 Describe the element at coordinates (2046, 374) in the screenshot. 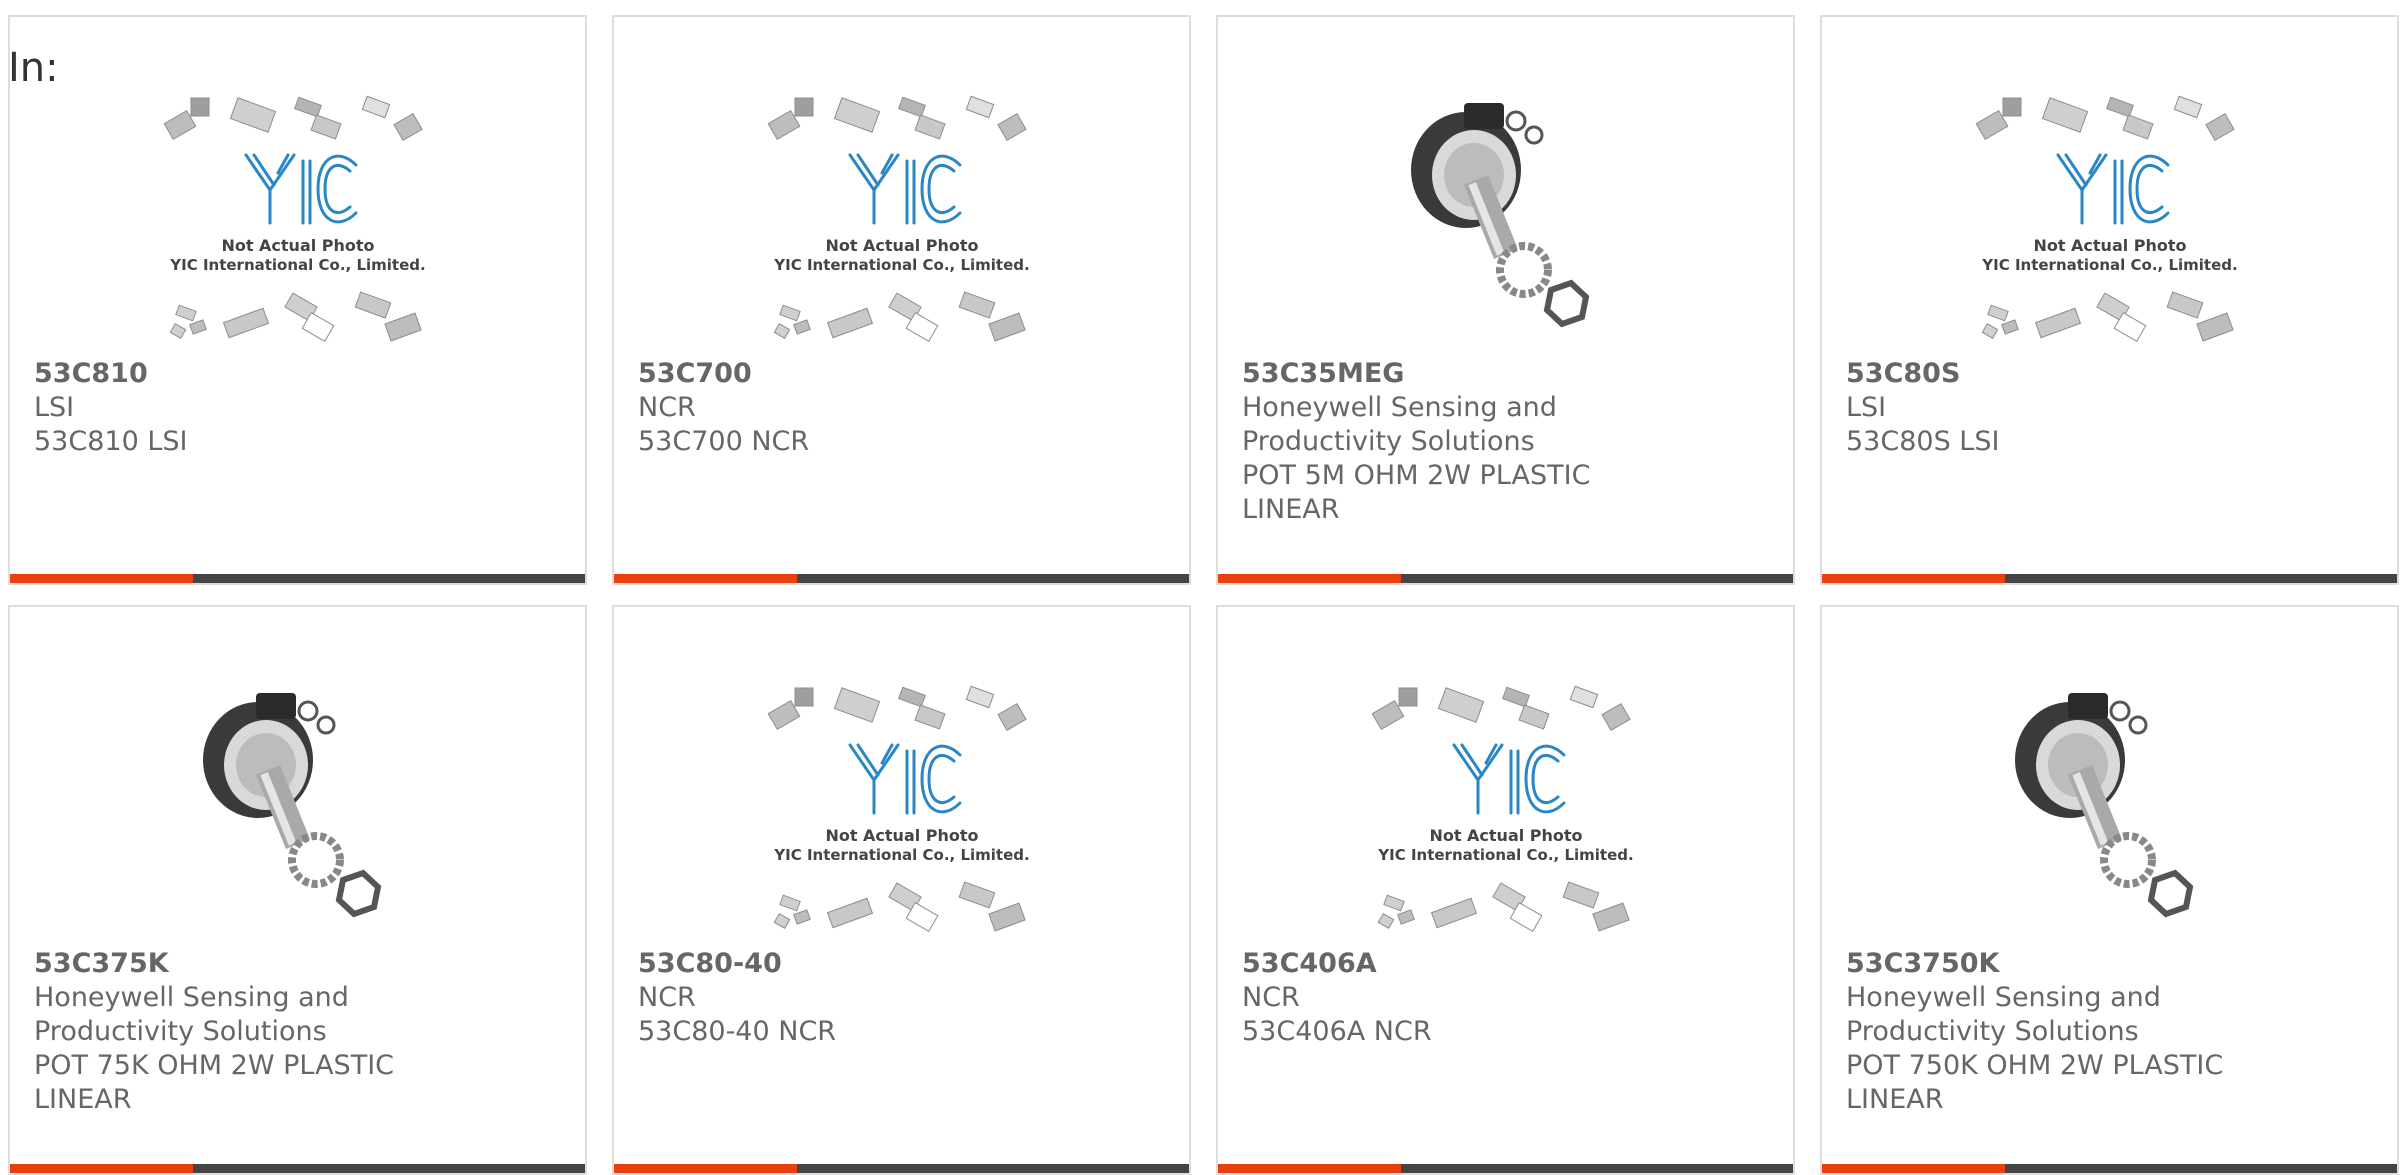

I see `part-number: 53C80S` at that location.